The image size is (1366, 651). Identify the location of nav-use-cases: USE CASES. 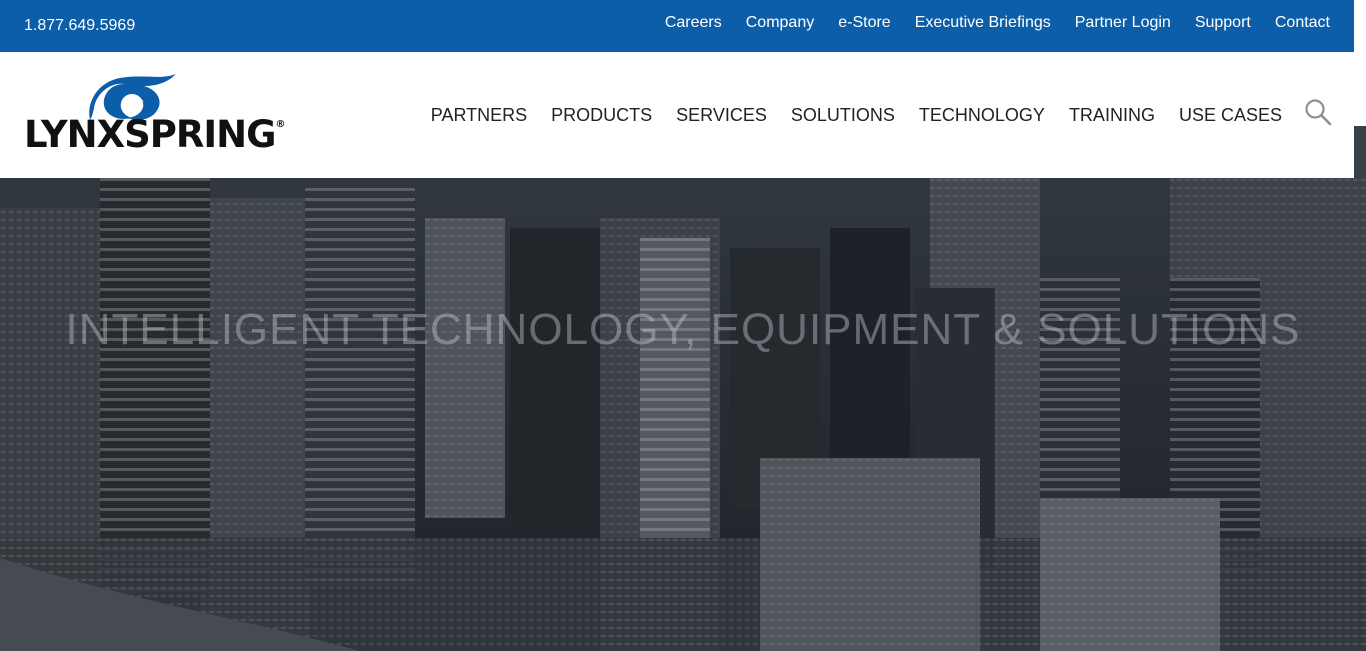
(1230, 115).